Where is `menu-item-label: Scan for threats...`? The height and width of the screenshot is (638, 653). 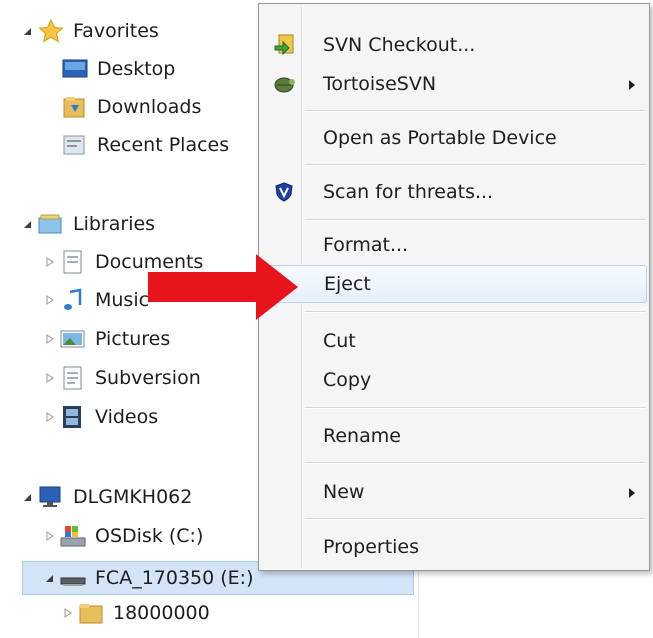 menu-item-label: Scan for threats... is located at coordinates (408, 192).